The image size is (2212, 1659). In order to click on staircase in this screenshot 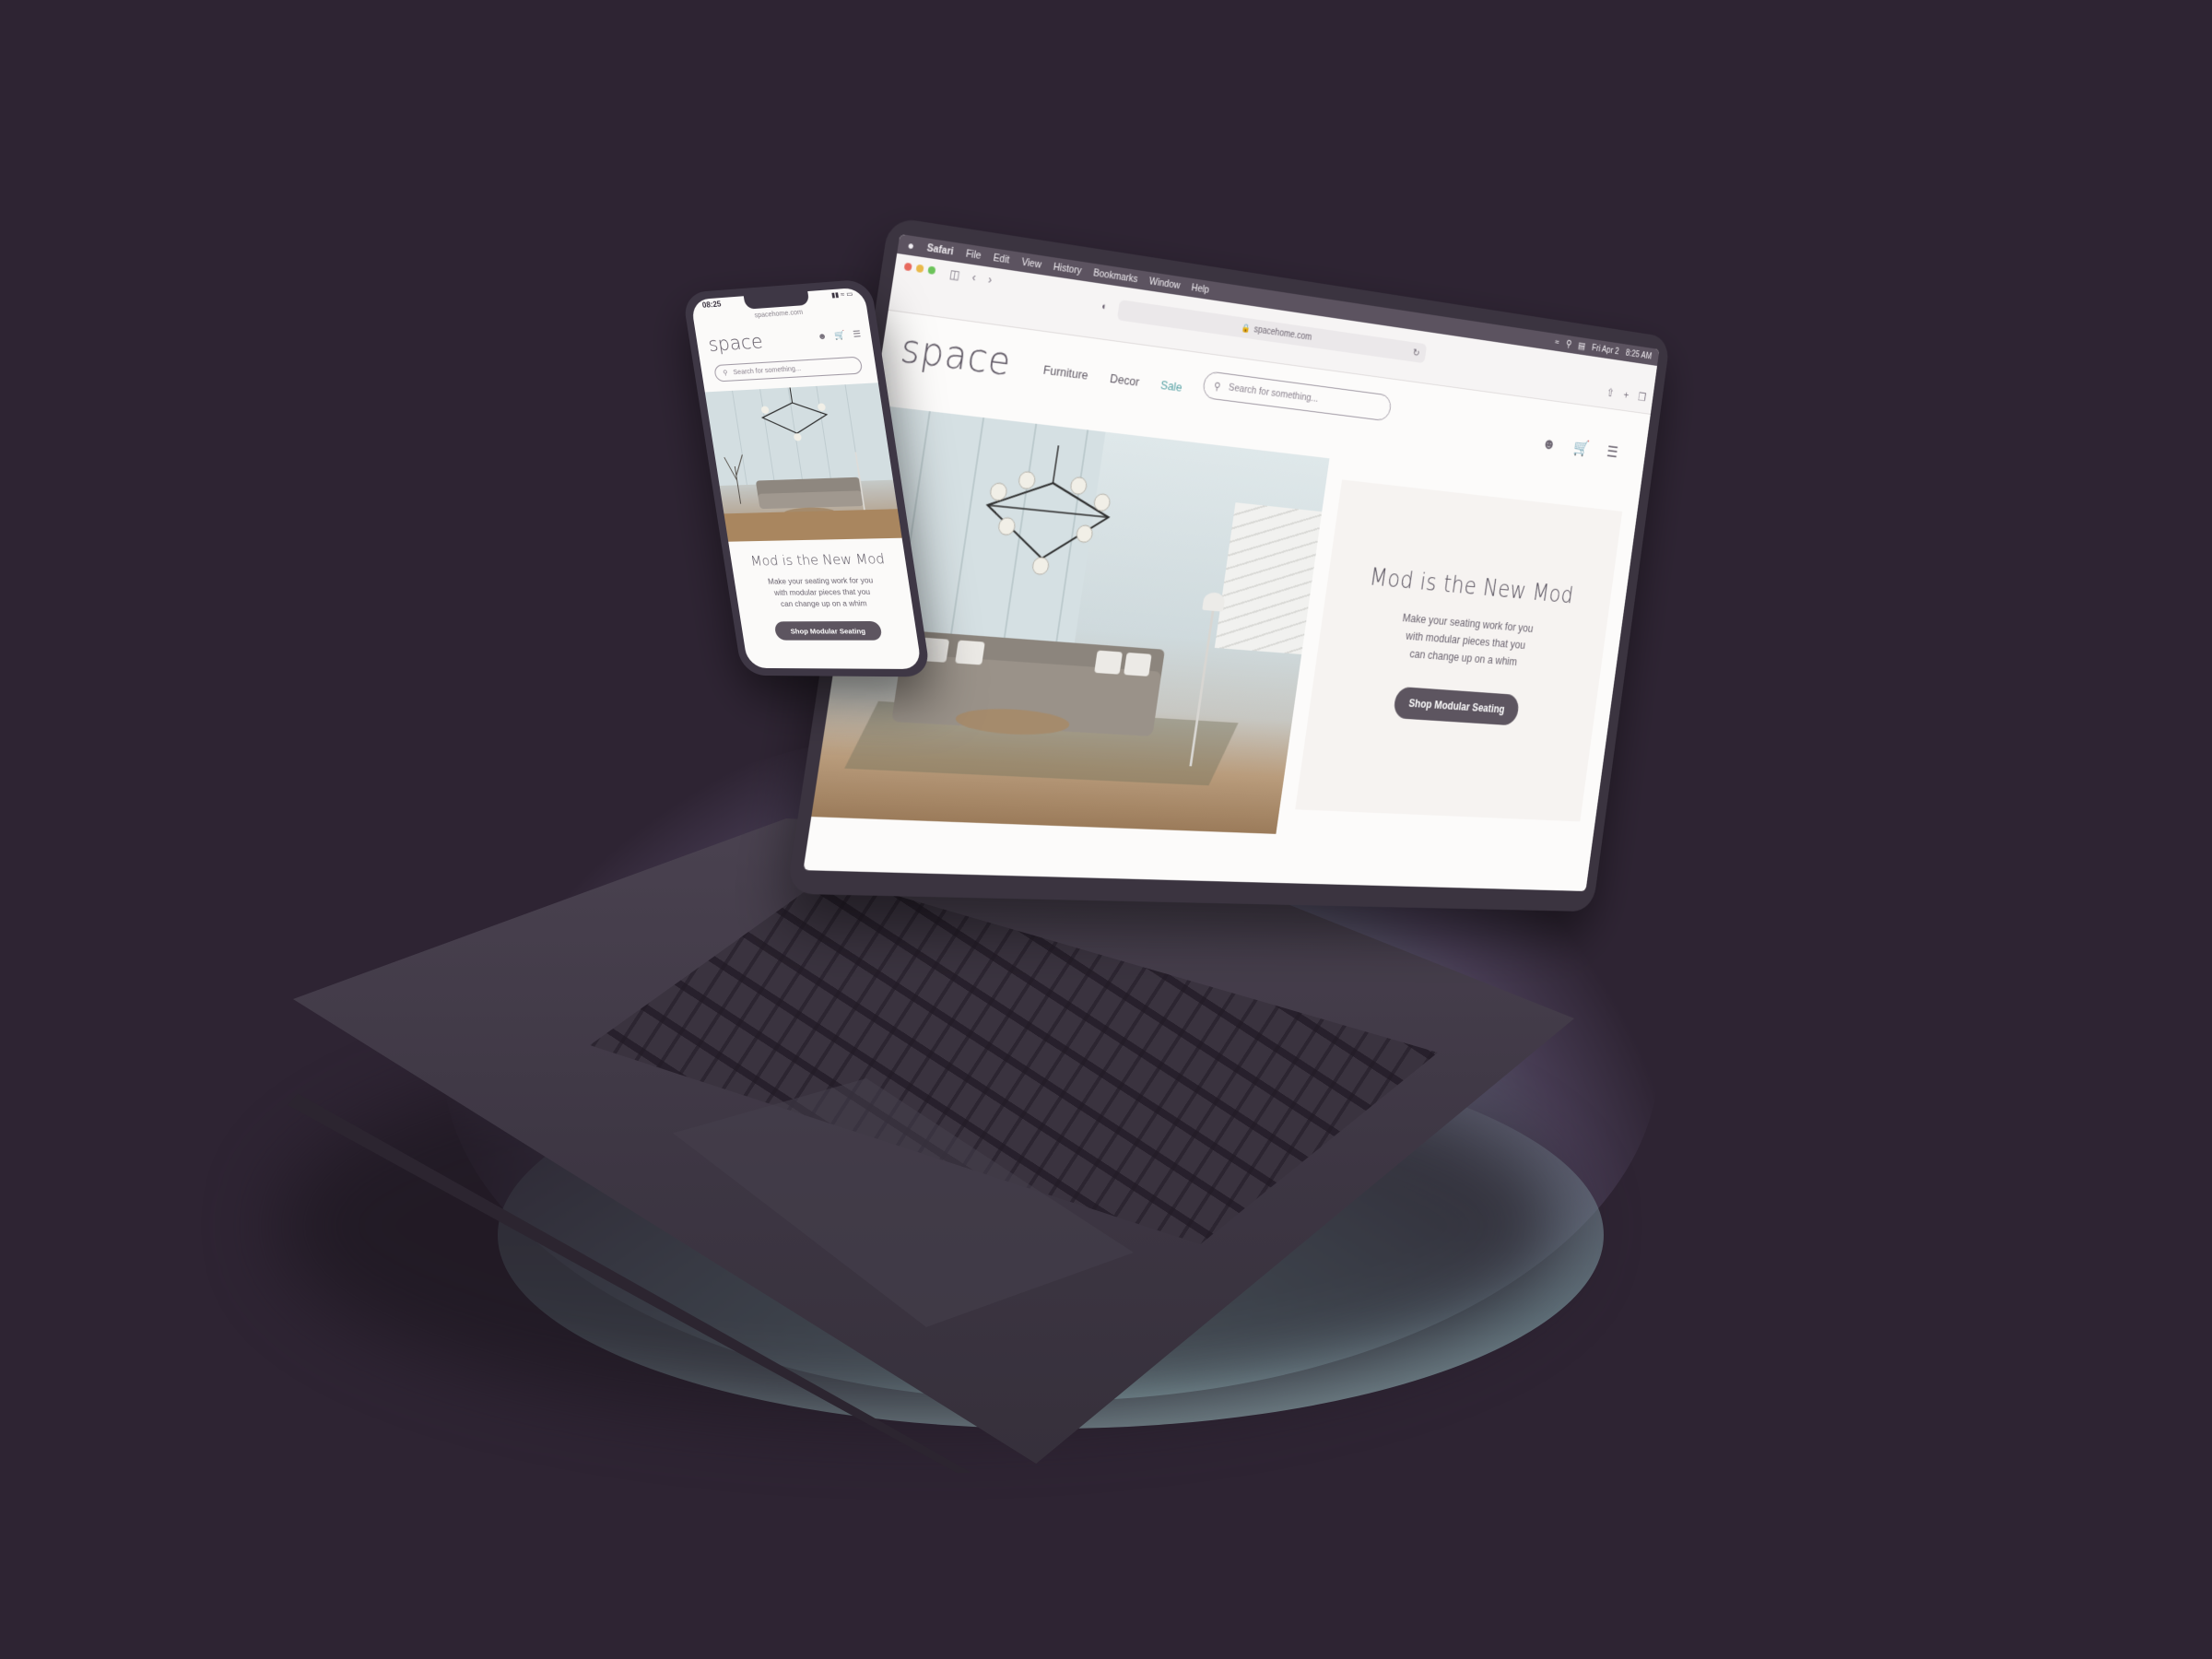, I will do `click(1268, 578)`.